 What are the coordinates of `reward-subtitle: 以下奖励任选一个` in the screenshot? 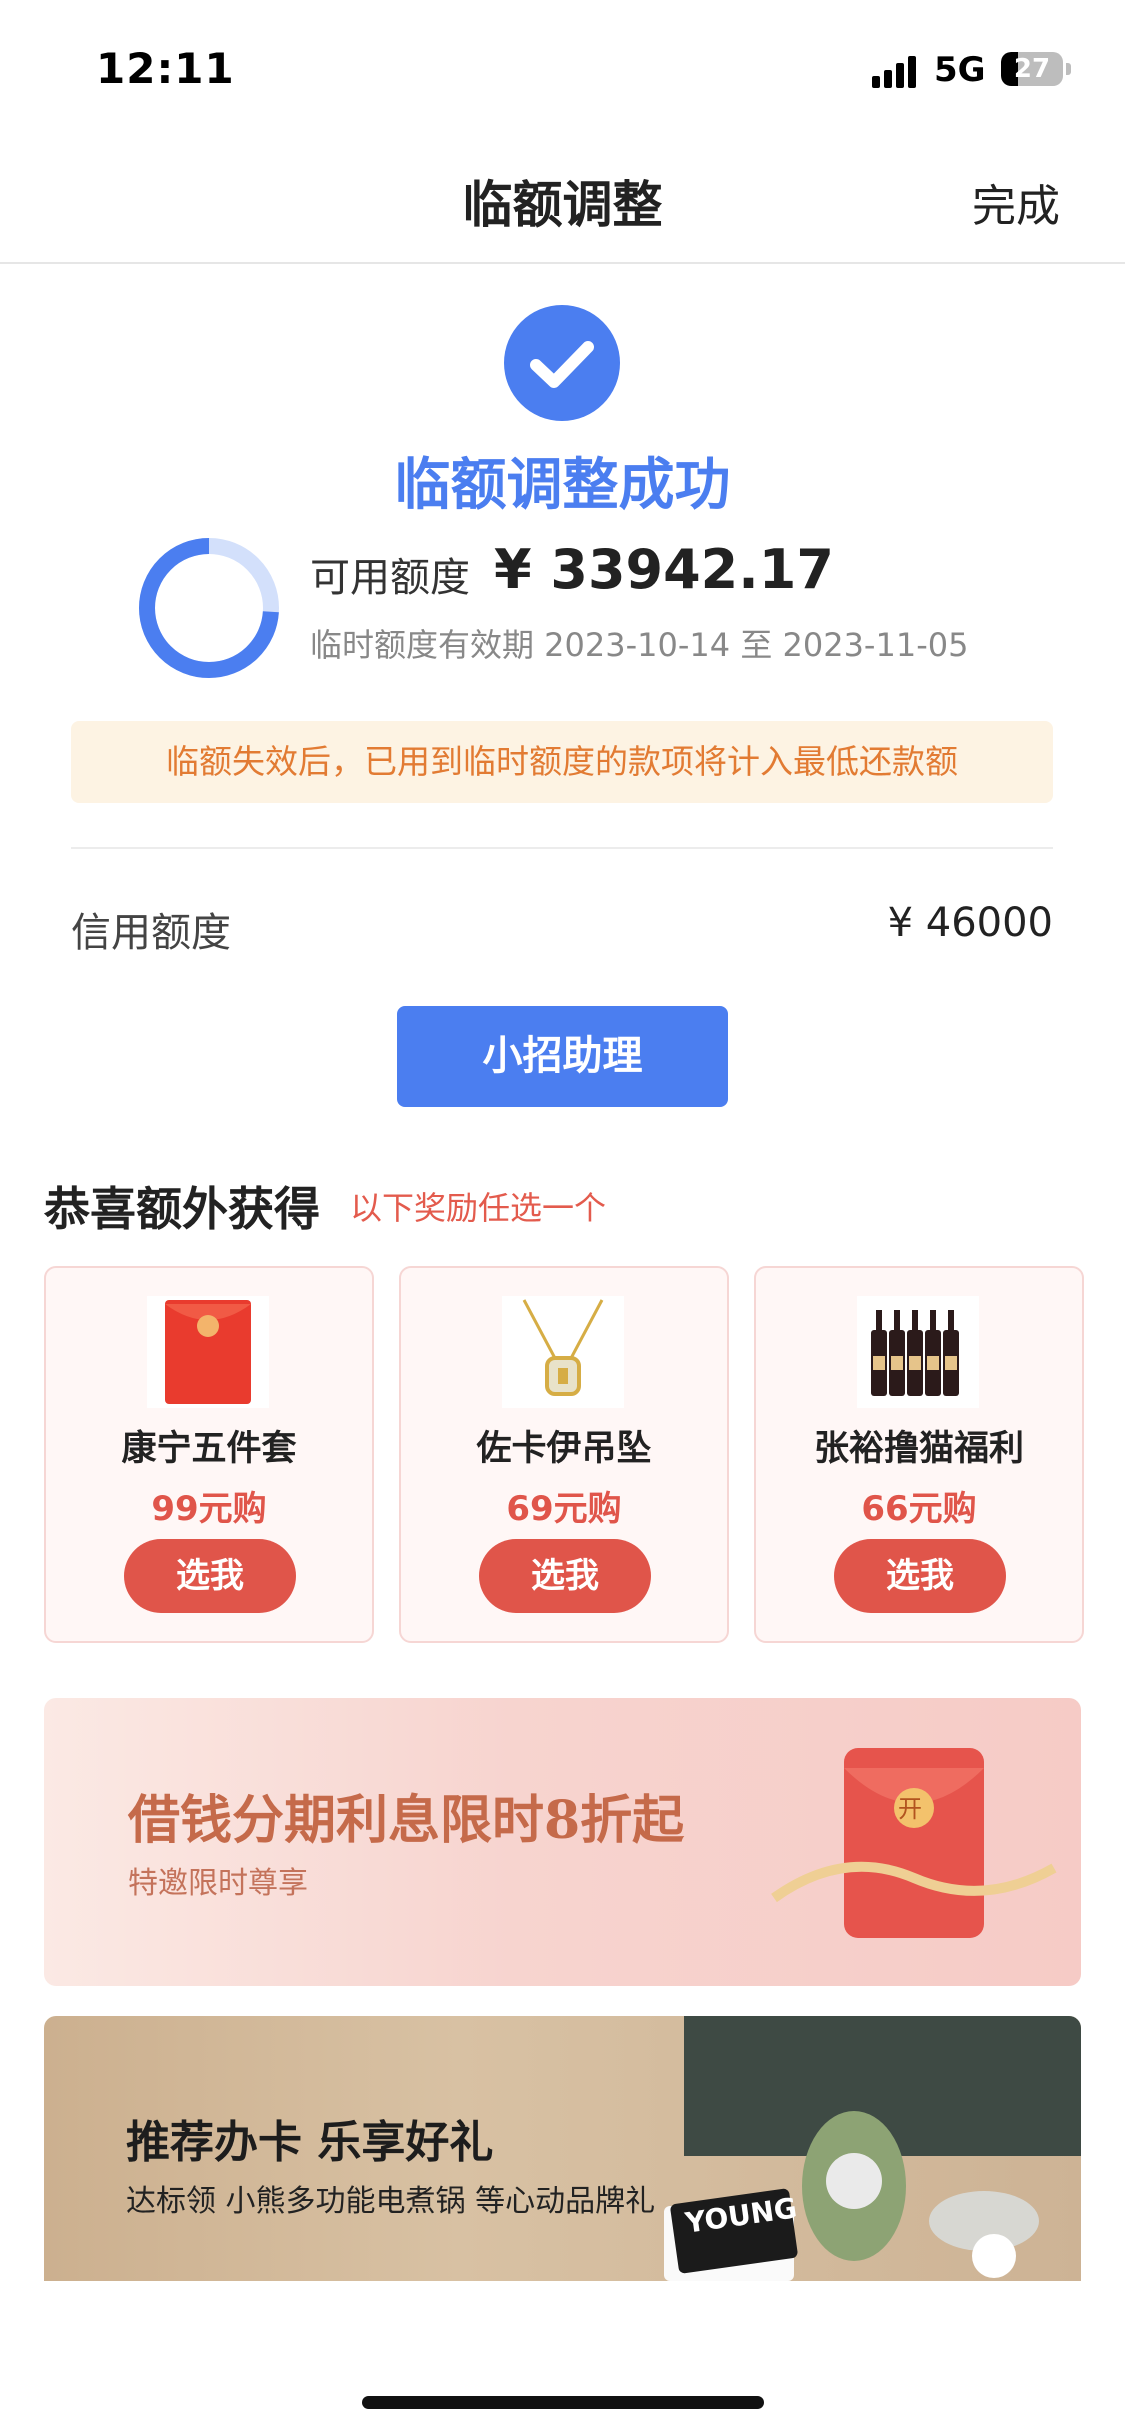 It's located at (478, 1208).